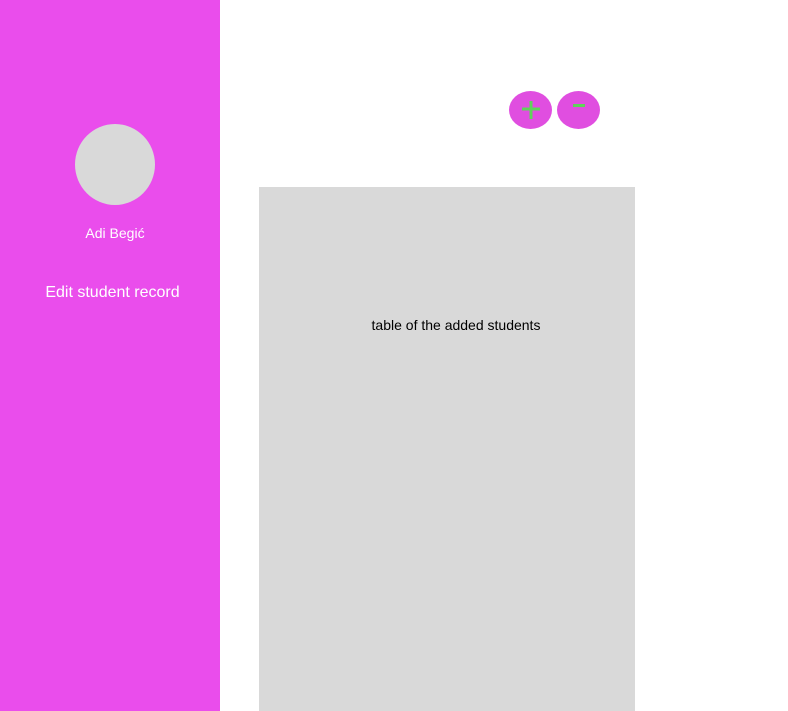  What do you see at coordinates (115, 233) in the screenshot?
I see `user-name: Adi Begić` at bounding box center [115, 233].